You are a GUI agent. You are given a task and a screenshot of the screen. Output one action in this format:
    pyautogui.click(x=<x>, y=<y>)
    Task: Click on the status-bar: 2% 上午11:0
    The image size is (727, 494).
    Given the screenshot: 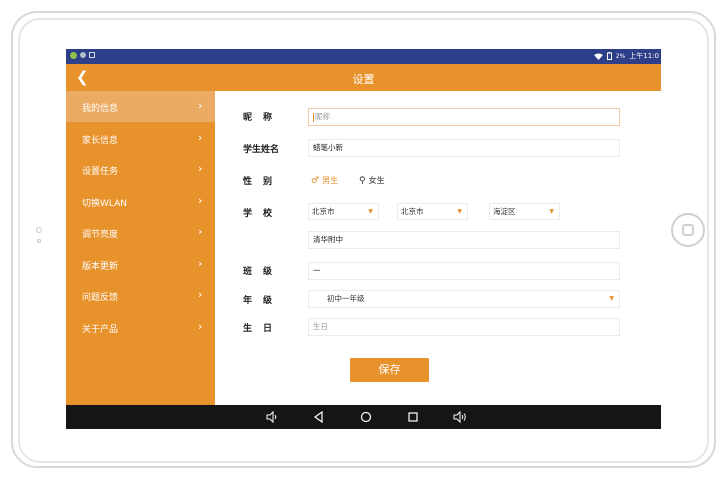 What is the action you would take?
    pyautogui.click(x=363, y=56)
    